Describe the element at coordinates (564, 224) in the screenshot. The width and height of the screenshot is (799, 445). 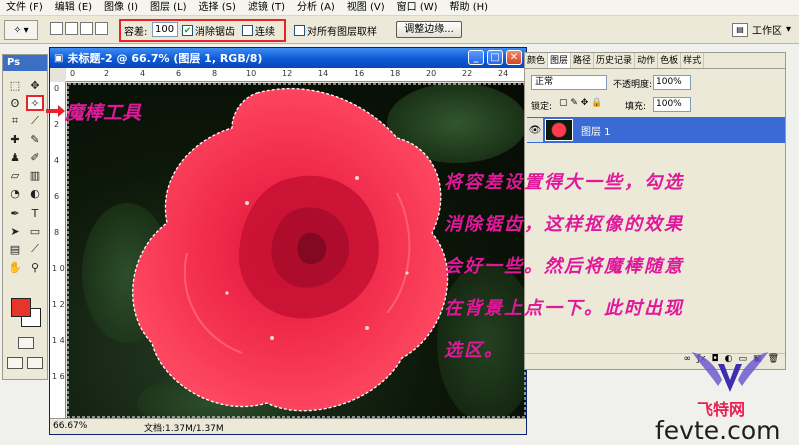
I see `note-line: 消除锯齿，这样抠像的效果` at that location.